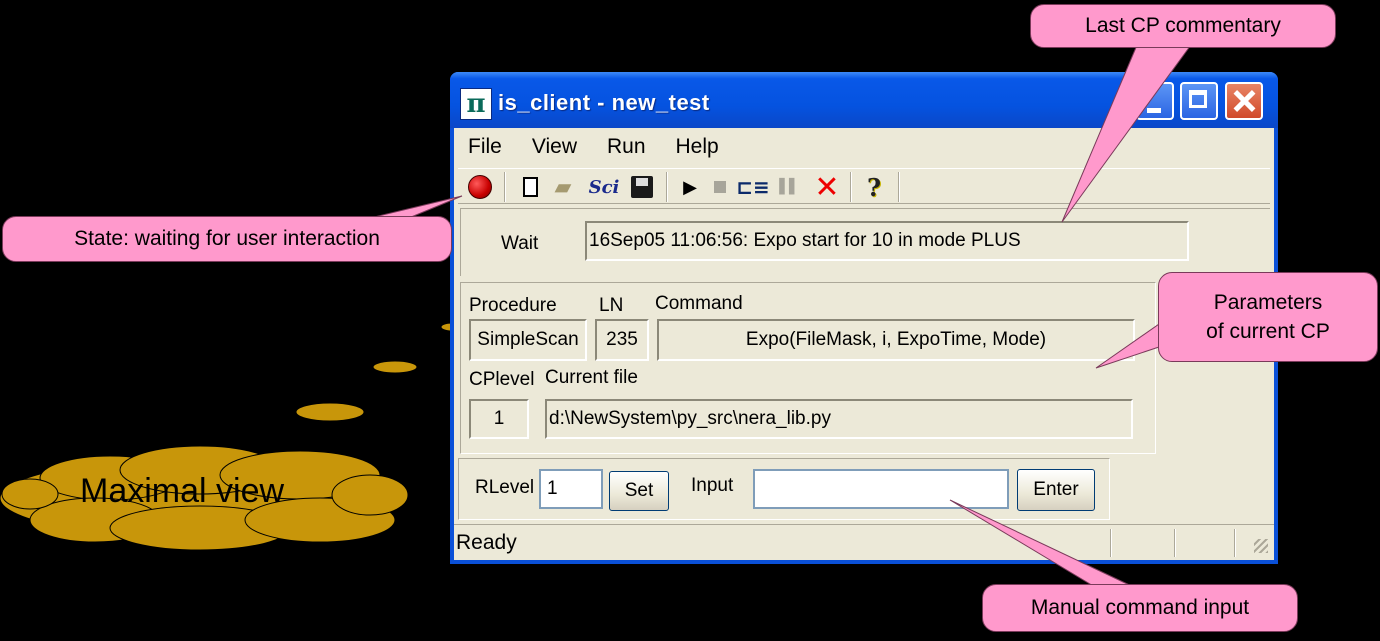 The image size is (1380, 641). Describe the element at coordinates (712, 485) in the screenshot. I see `input-label: Input` at that location.